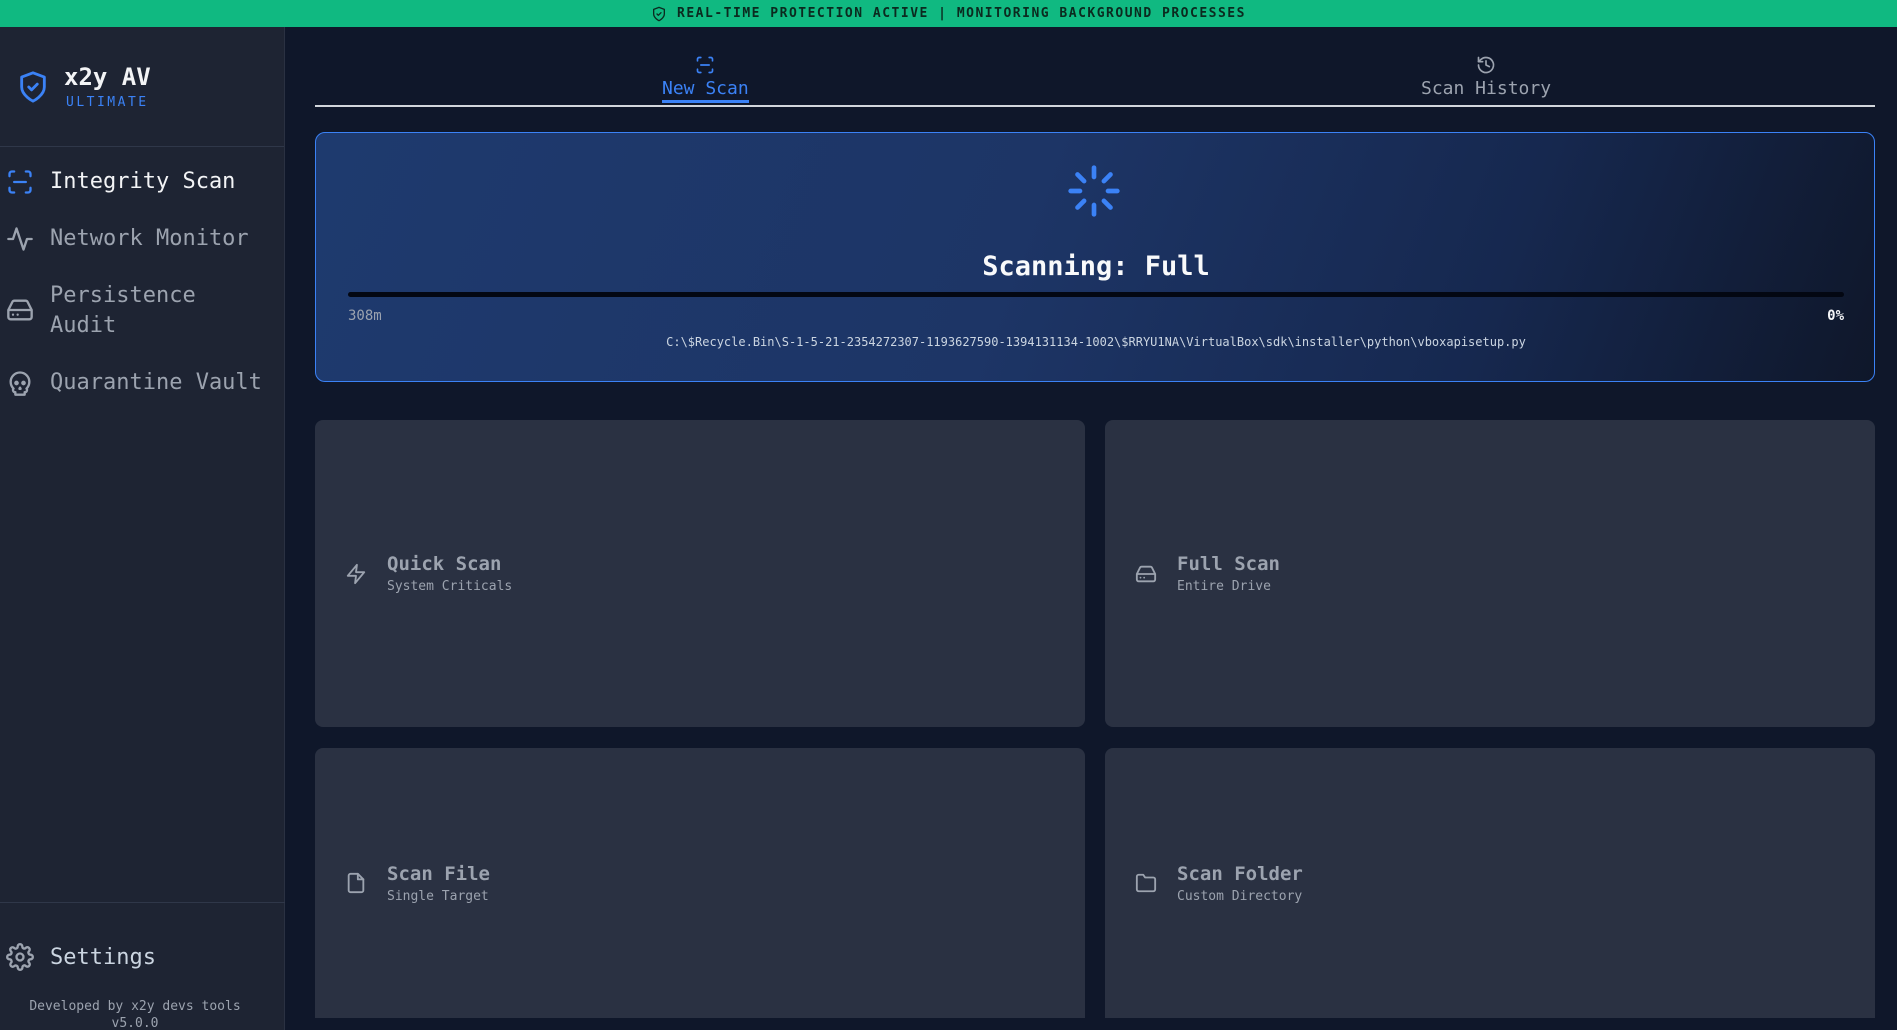 Image resolution: width=1897 pixels, height=1030 pixels. I want to click on history-icon, so click(1486, 65).